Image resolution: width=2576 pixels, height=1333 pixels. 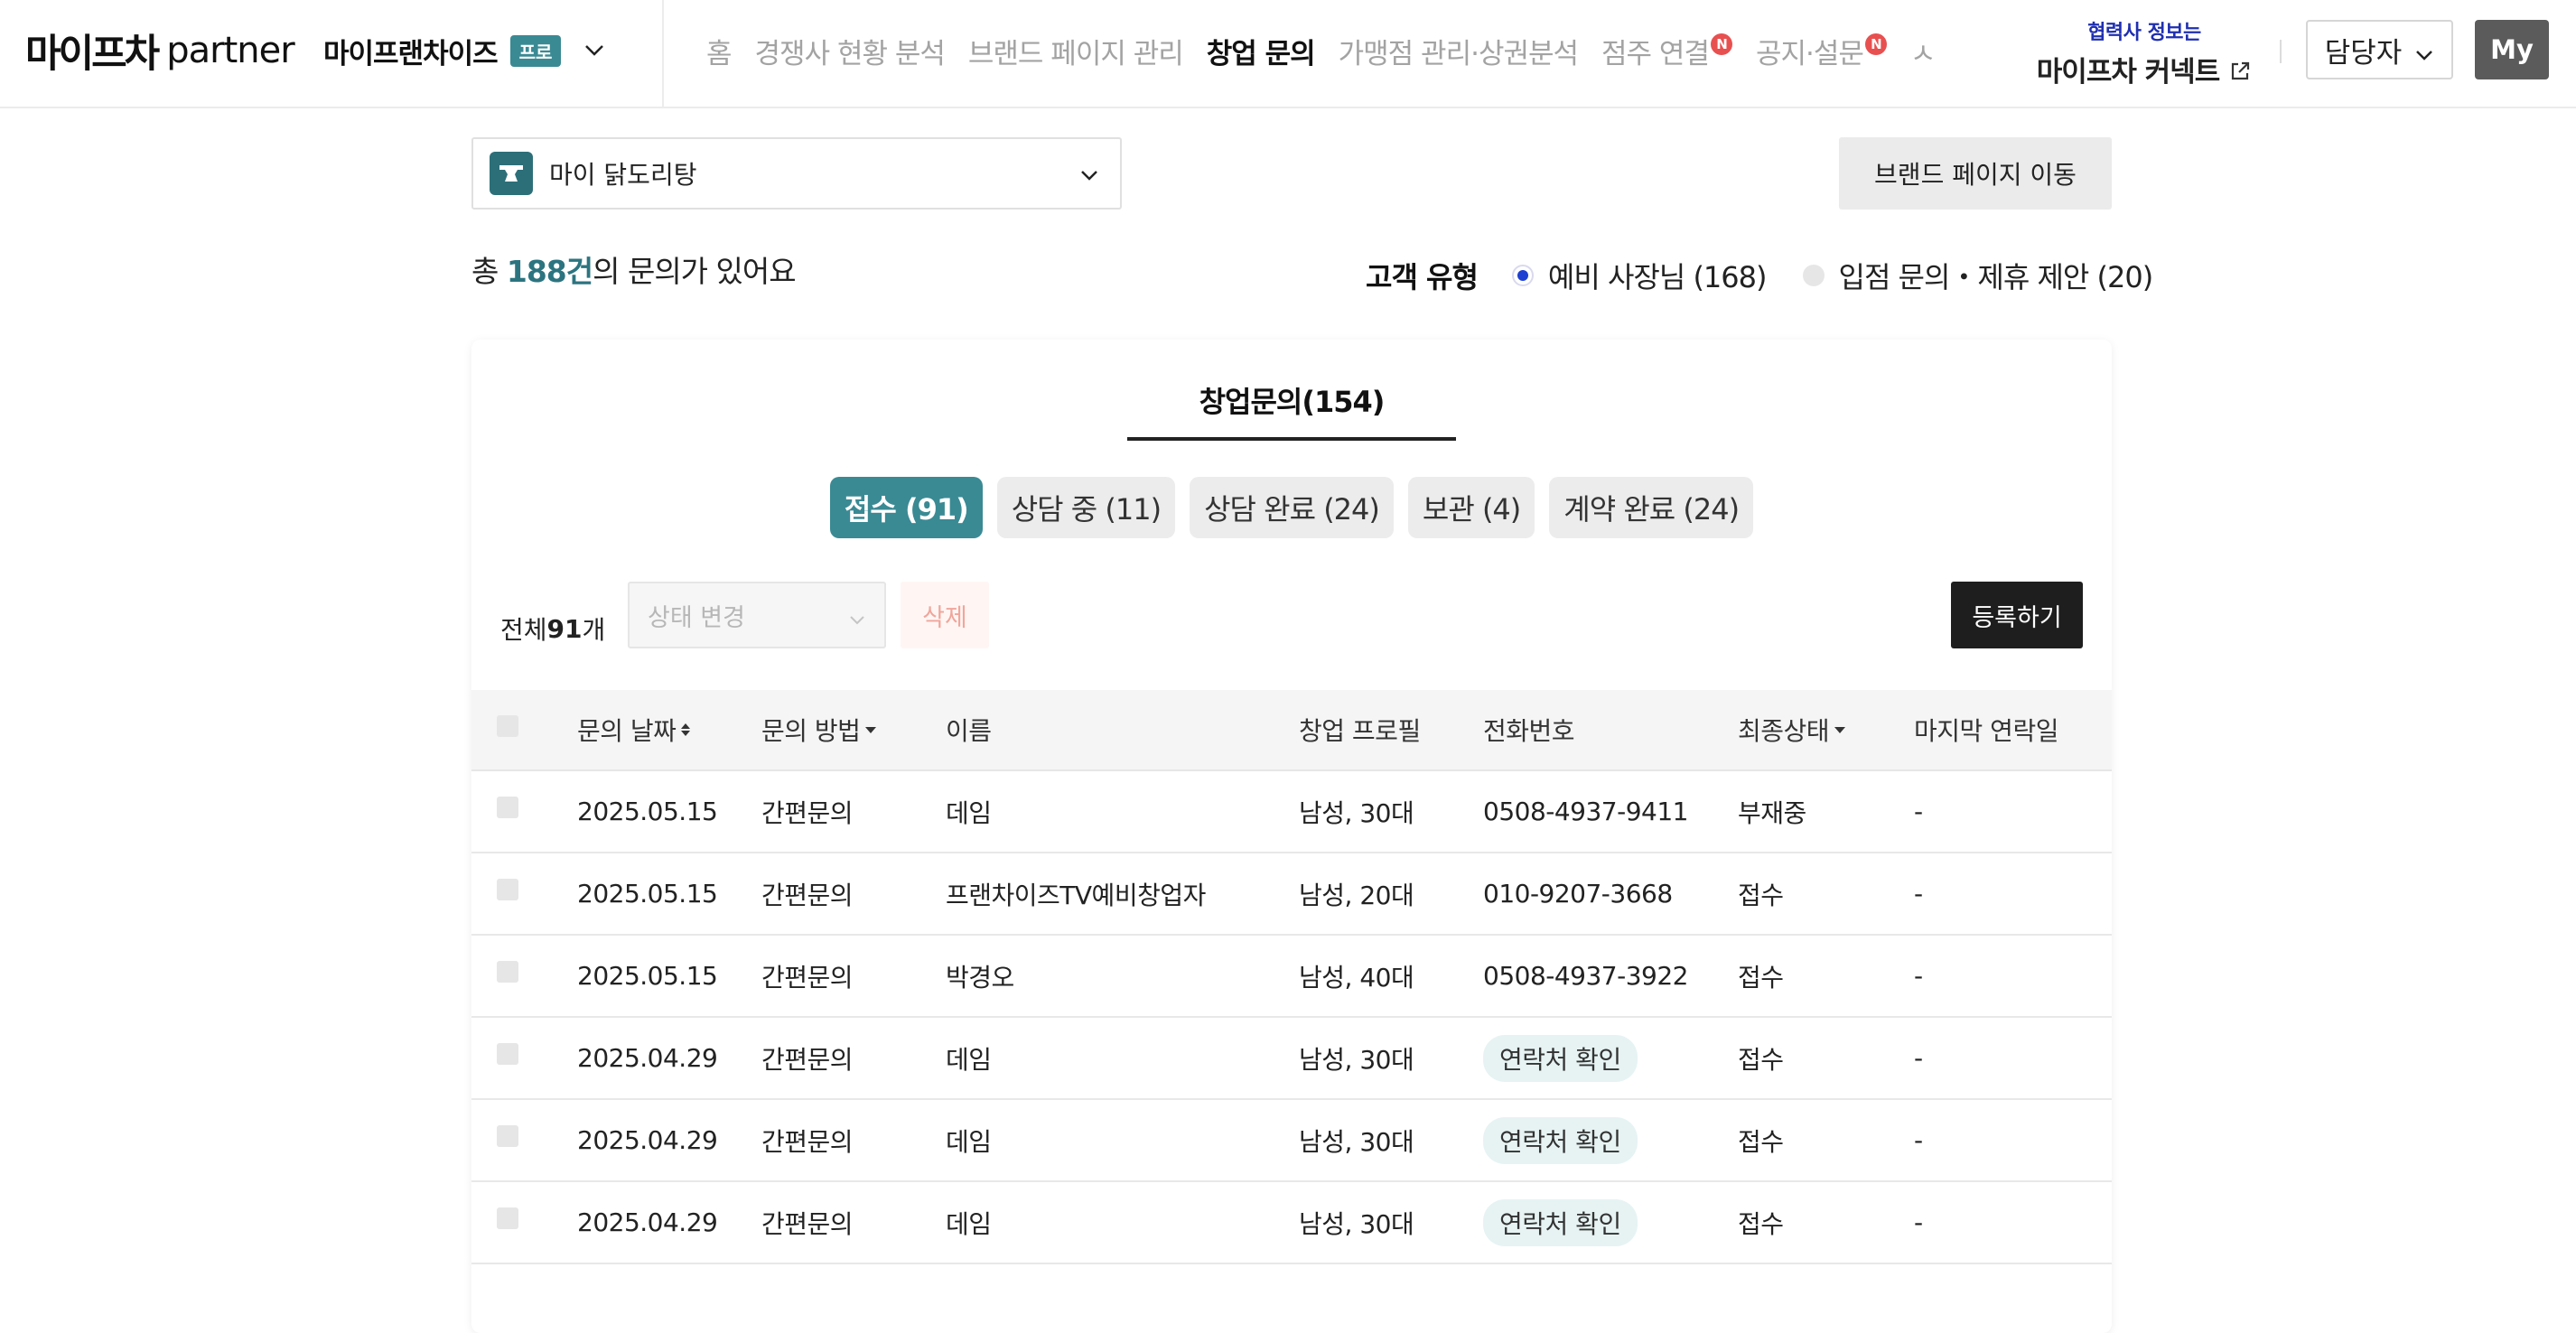 What do you see at coordinates (1792, 730) in the screenshot?
I see `column-header-status: 최종상태` at bounding box center [1792, 730].